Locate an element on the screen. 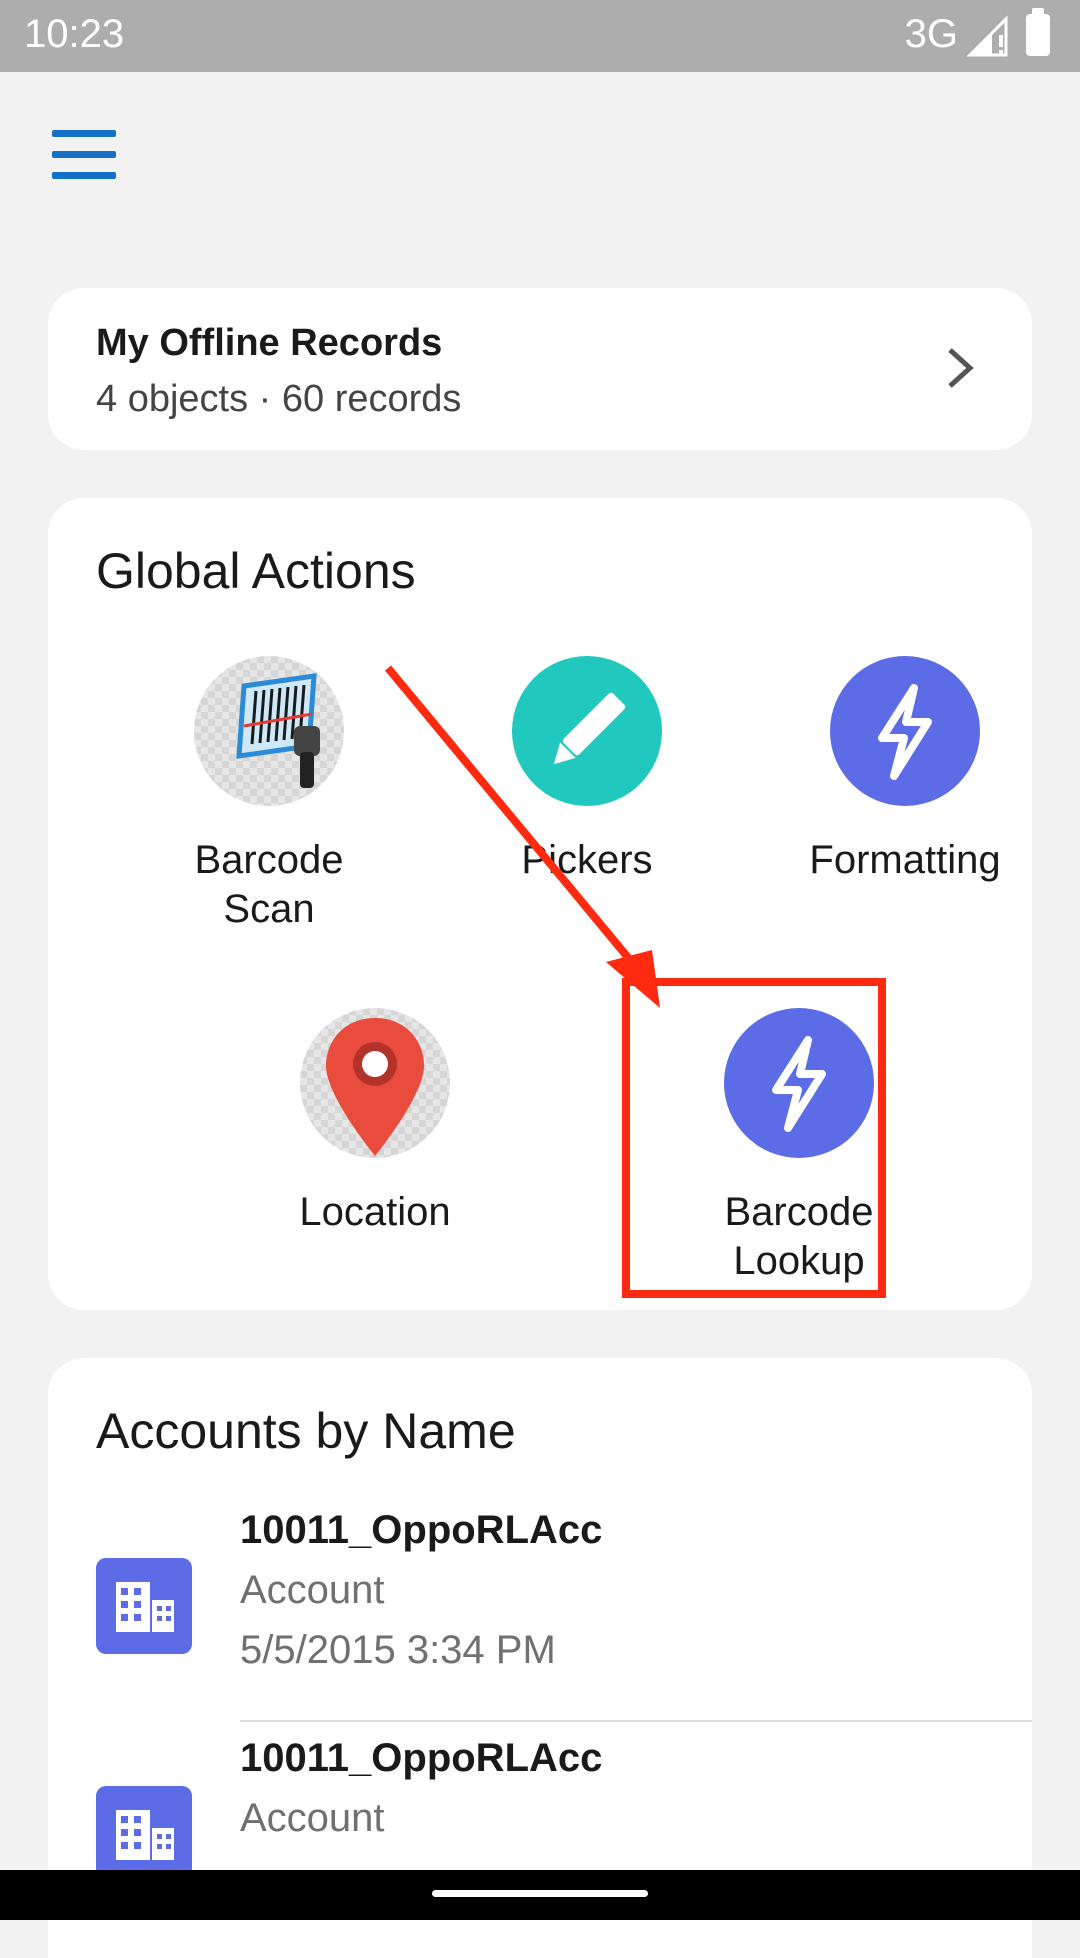 The image size is (1080, 1958). annotation-highlight-box is located at coordinates (754, 1138).